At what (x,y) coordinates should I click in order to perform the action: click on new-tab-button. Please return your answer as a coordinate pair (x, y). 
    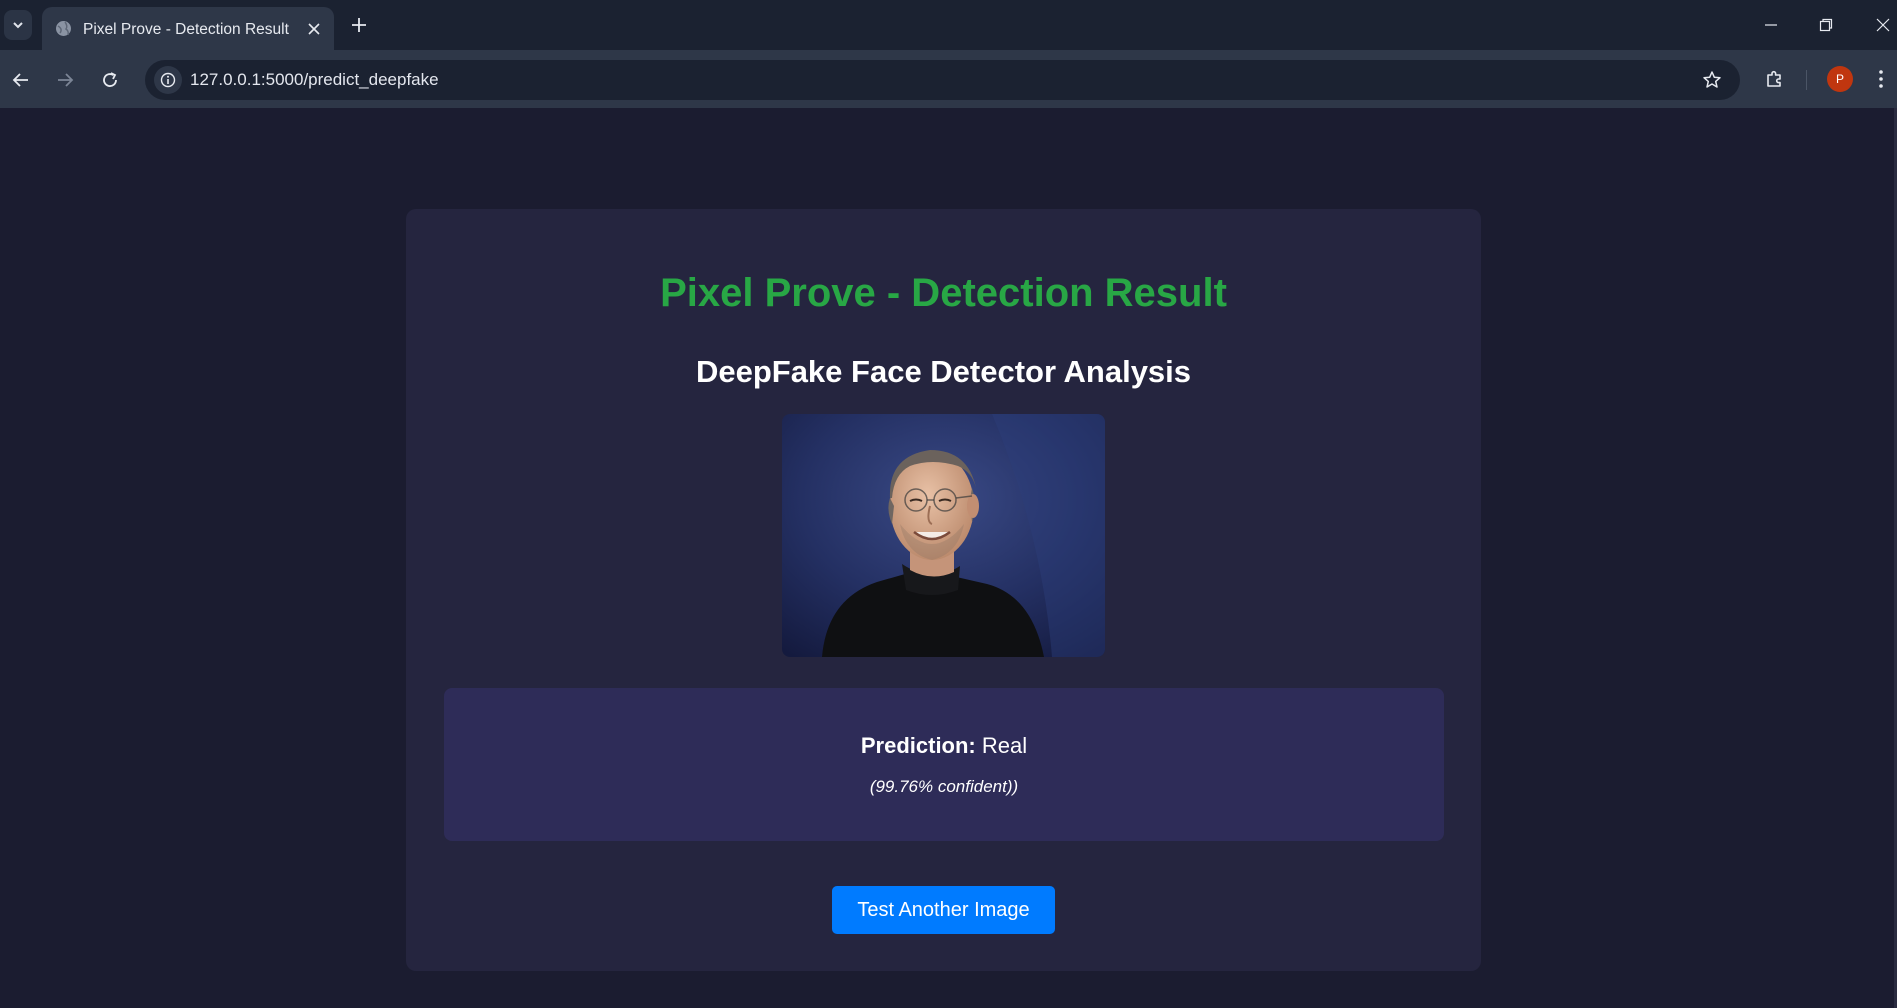
    Looking at the image, I should click on (359, 25).